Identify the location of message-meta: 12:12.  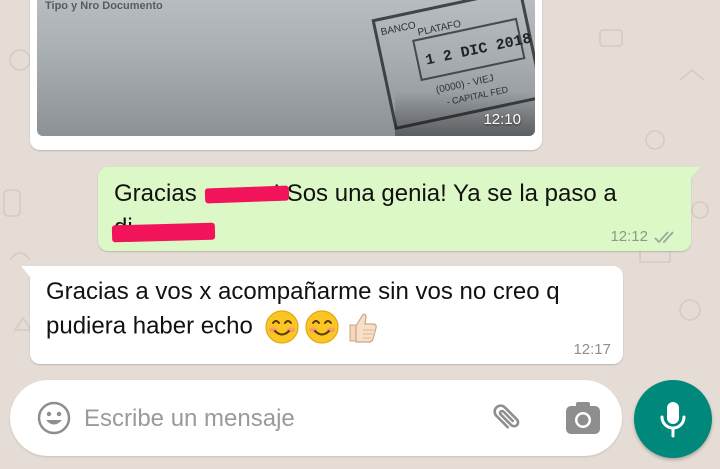
(644, 236).